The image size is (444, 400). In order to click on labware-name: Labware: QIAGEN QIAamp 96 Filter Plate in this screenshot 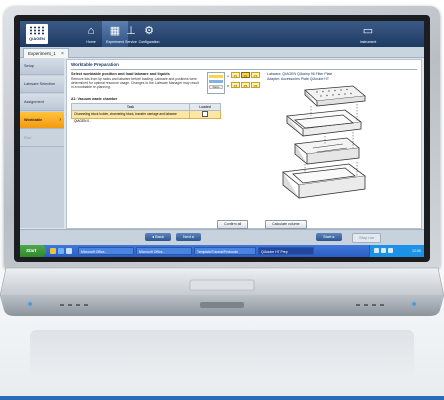, I will do `click(300, 74)`.